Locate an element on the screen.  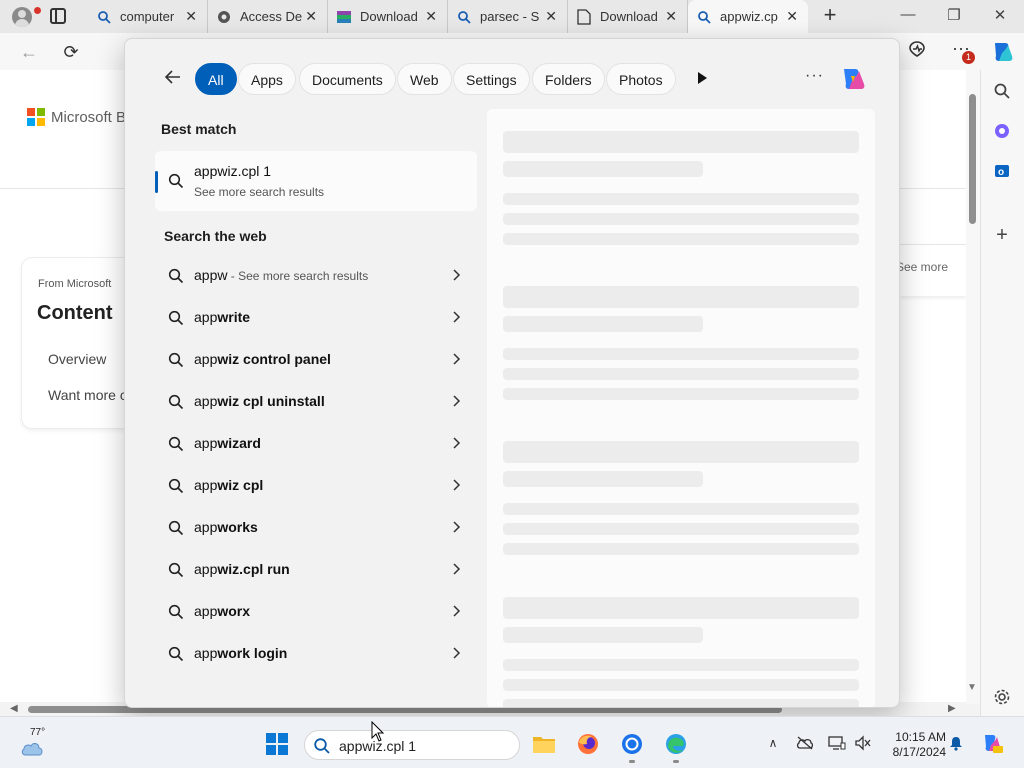
system-clock: 10:15 AM 8/17/2024 is located at coordinates (913, 745).